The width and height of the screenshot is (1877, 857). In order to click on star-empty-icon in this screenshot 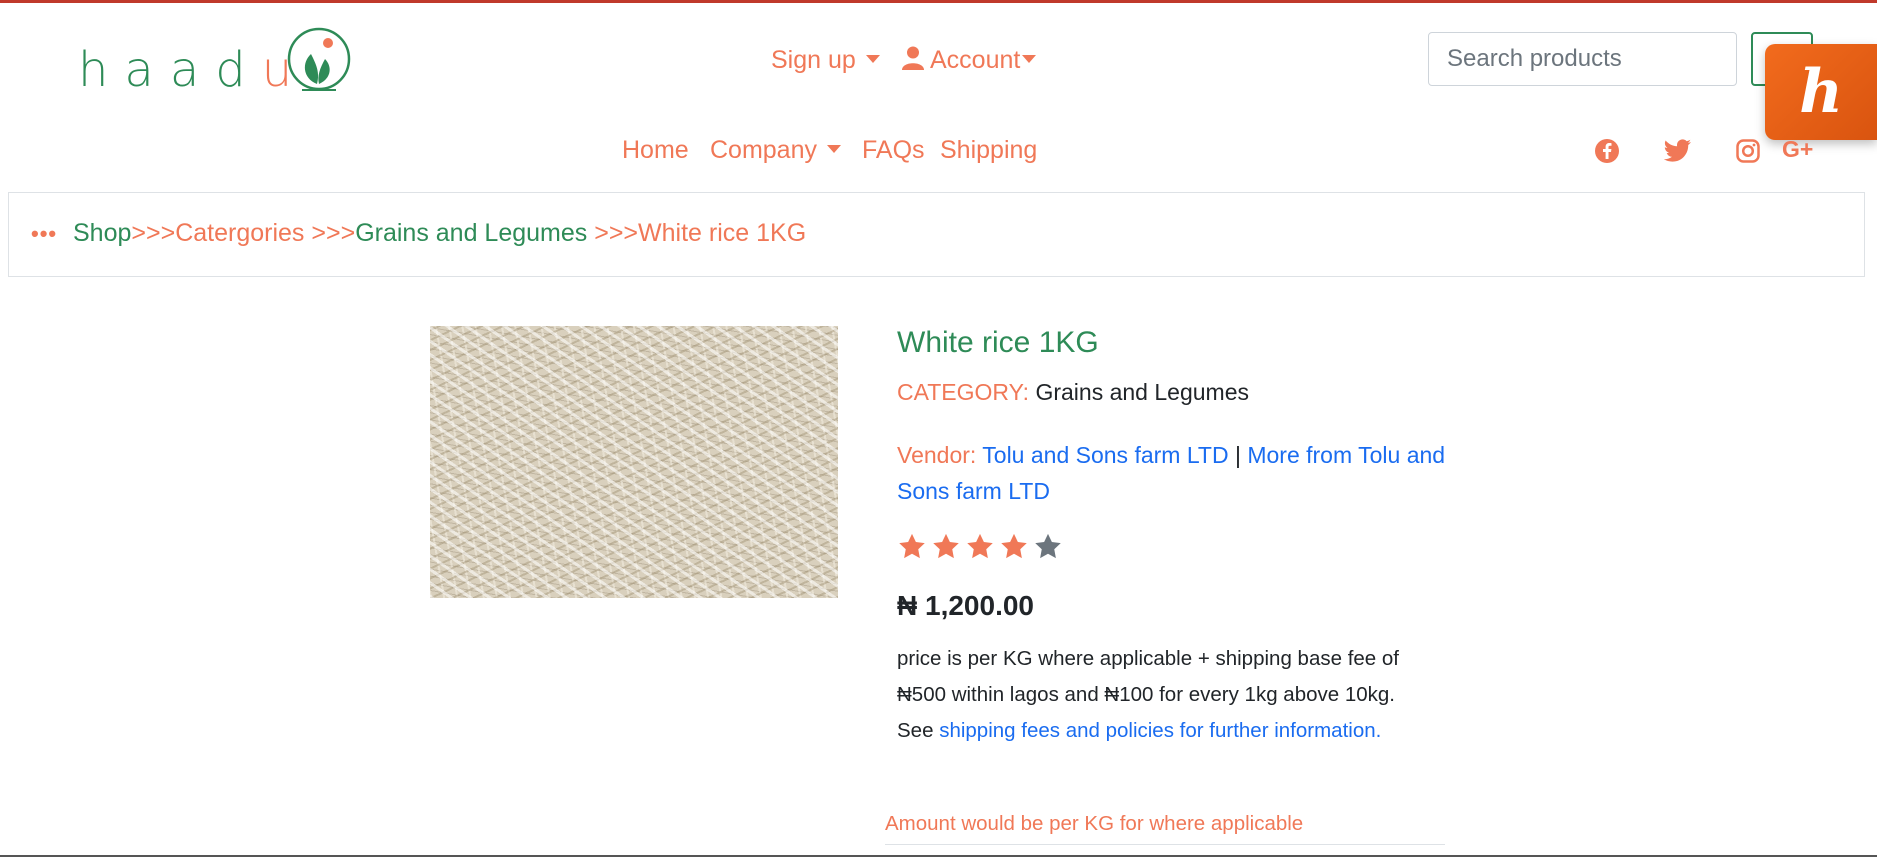, I will do `click(1048, 546)`.